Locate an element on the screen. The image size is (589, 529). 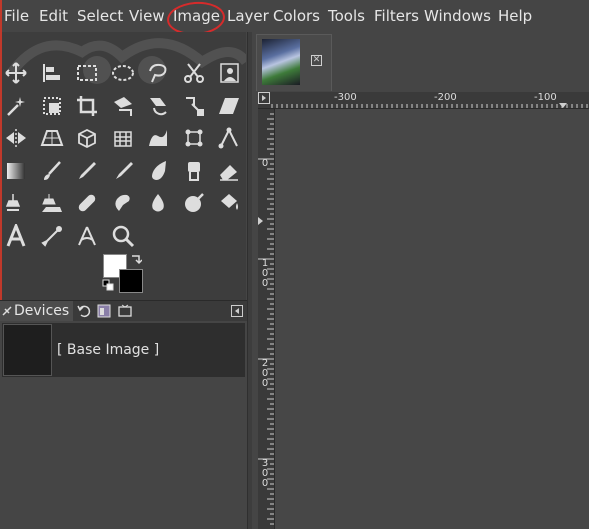
close-tab-icon: ✕ is located at coordinates (316, 60).